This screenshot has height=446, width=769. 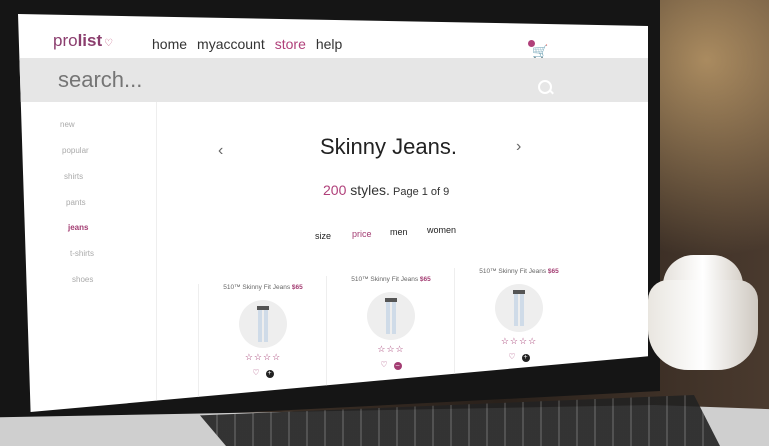 What do you see at coordinates (391, 349) in the screenshot?
I see `star-rating: ☆☆☆` at bounding box center [391, 349].